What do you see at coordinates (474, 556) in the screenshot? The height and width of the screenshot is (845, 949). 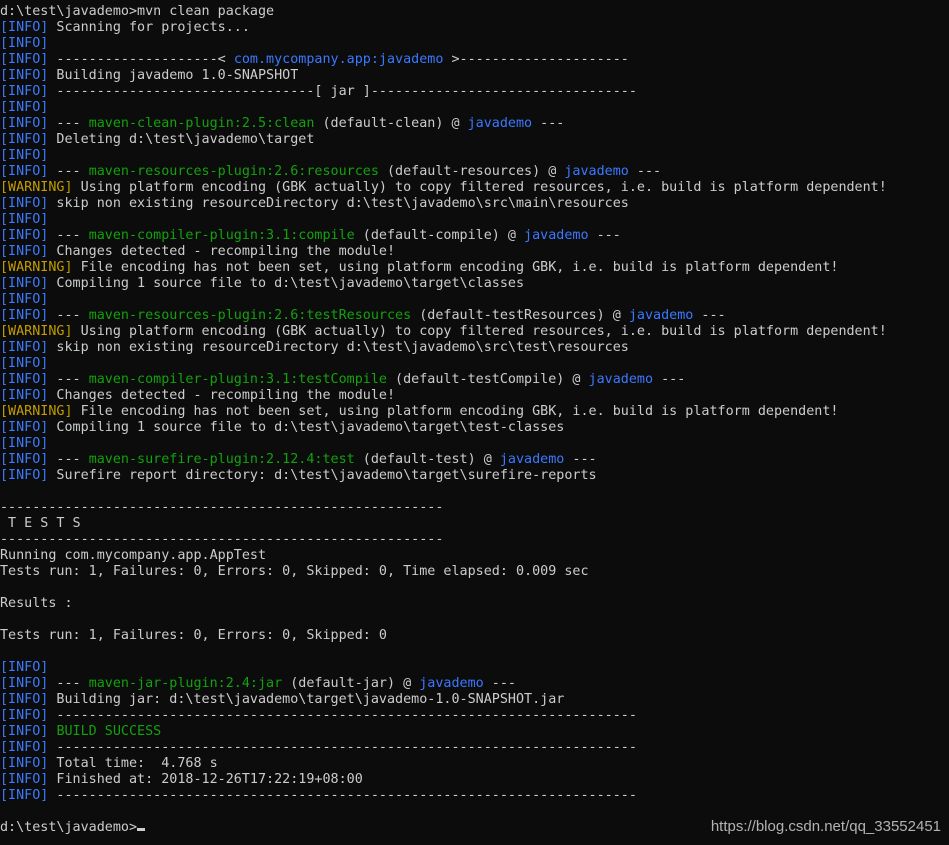 I see `terminal-line: Running com.mycompany.app.AppTest` at bounding box center [474, 556].